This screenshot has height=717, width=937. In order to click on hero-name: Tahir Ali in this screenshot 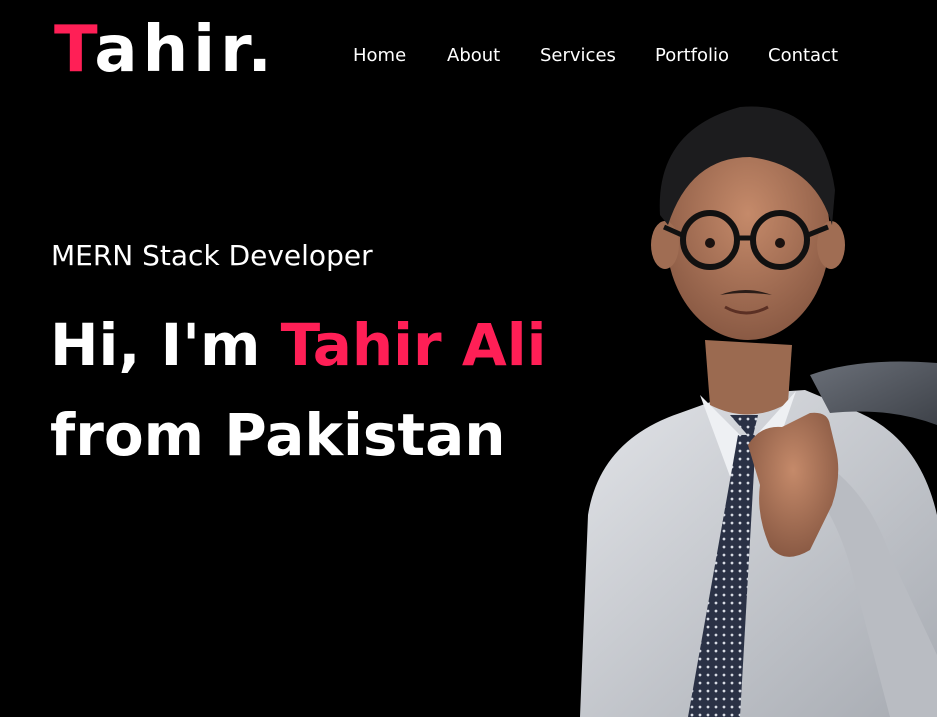, I will do `click(413, 345)`.